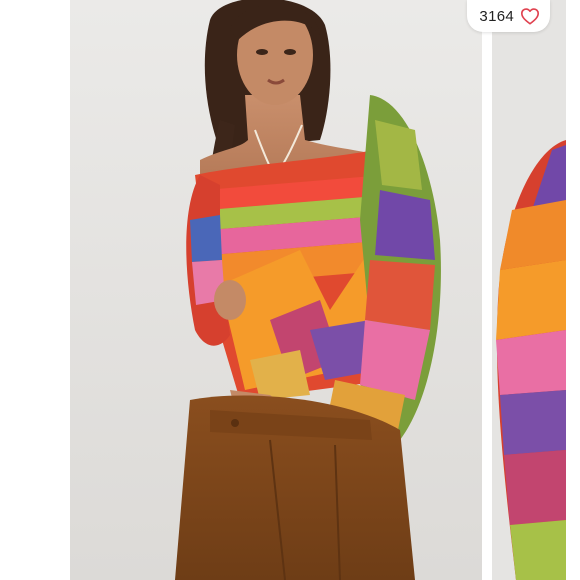 Image resolution: width=580 pixels, height=580 pixels. I want to click on sleeve-closeup-illustration, so click(529, 290).